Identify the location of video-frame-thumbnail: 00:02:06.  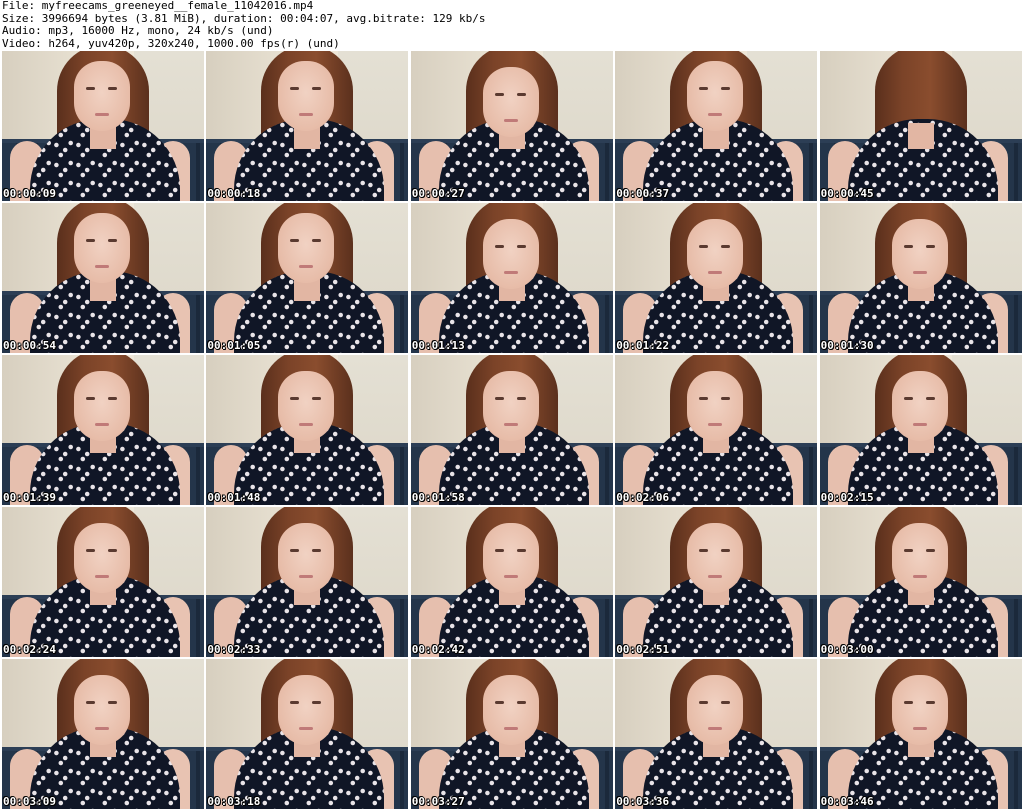
(716, 430).